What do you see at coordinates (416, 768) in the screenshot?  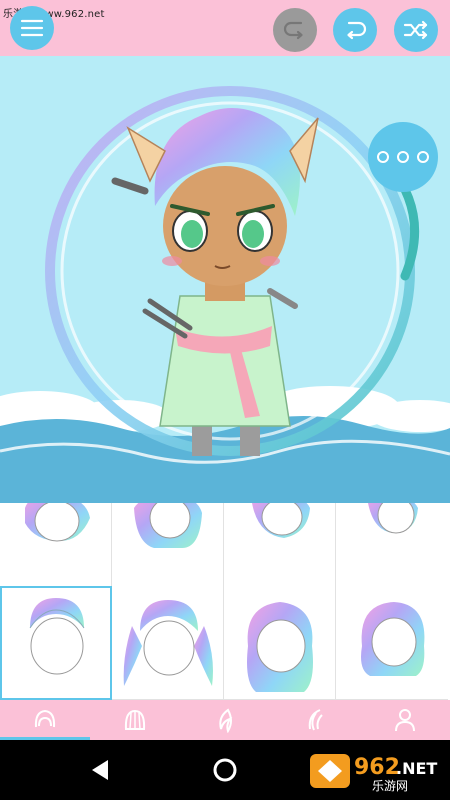 I see `logo-suffix: .NET` at bounding box center [416, 768].